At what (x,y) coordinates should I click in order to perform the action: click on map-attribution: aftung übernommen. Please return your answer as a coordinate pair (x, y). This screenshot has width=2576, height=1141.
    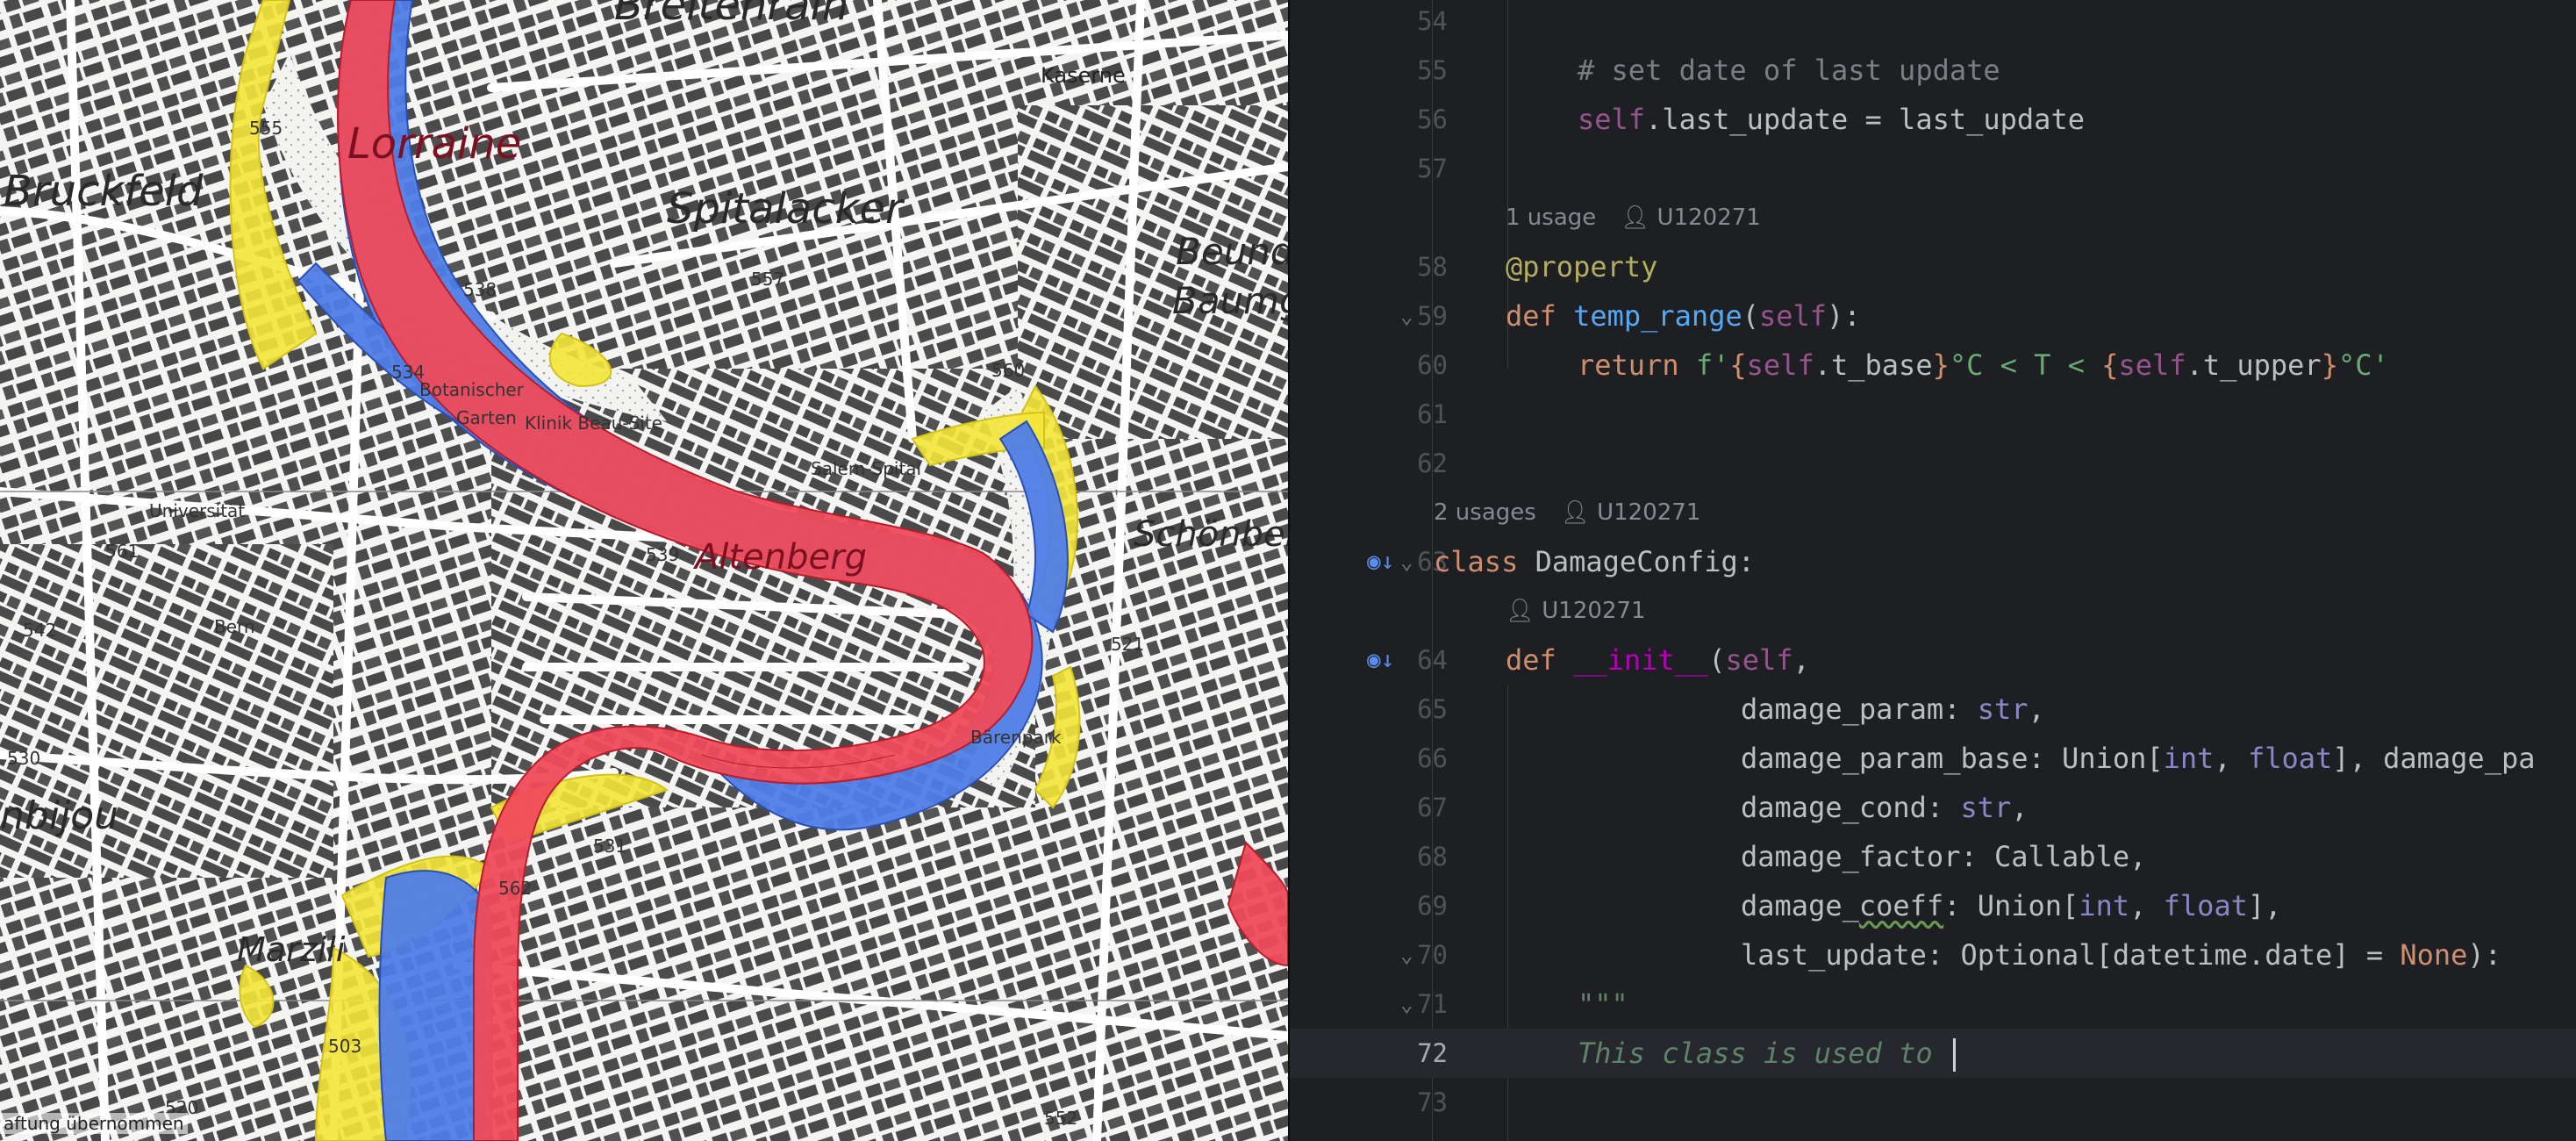
    Looking at the image, I should click on (94, 1123).